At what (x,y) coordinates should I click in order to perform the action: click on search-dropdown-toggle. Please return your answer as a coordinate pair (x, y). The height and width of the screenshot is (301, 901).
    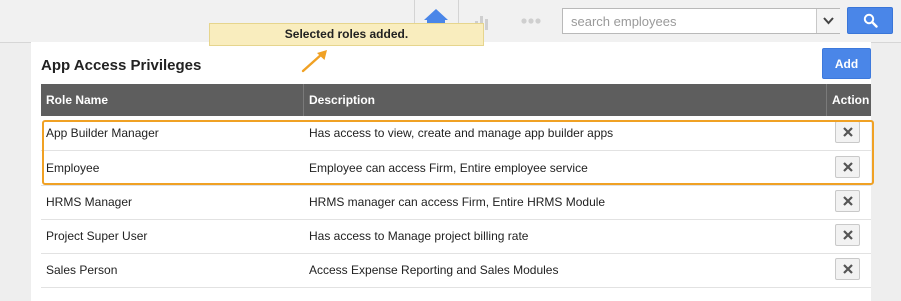
    Looking at the image, I should click on (828, 21).